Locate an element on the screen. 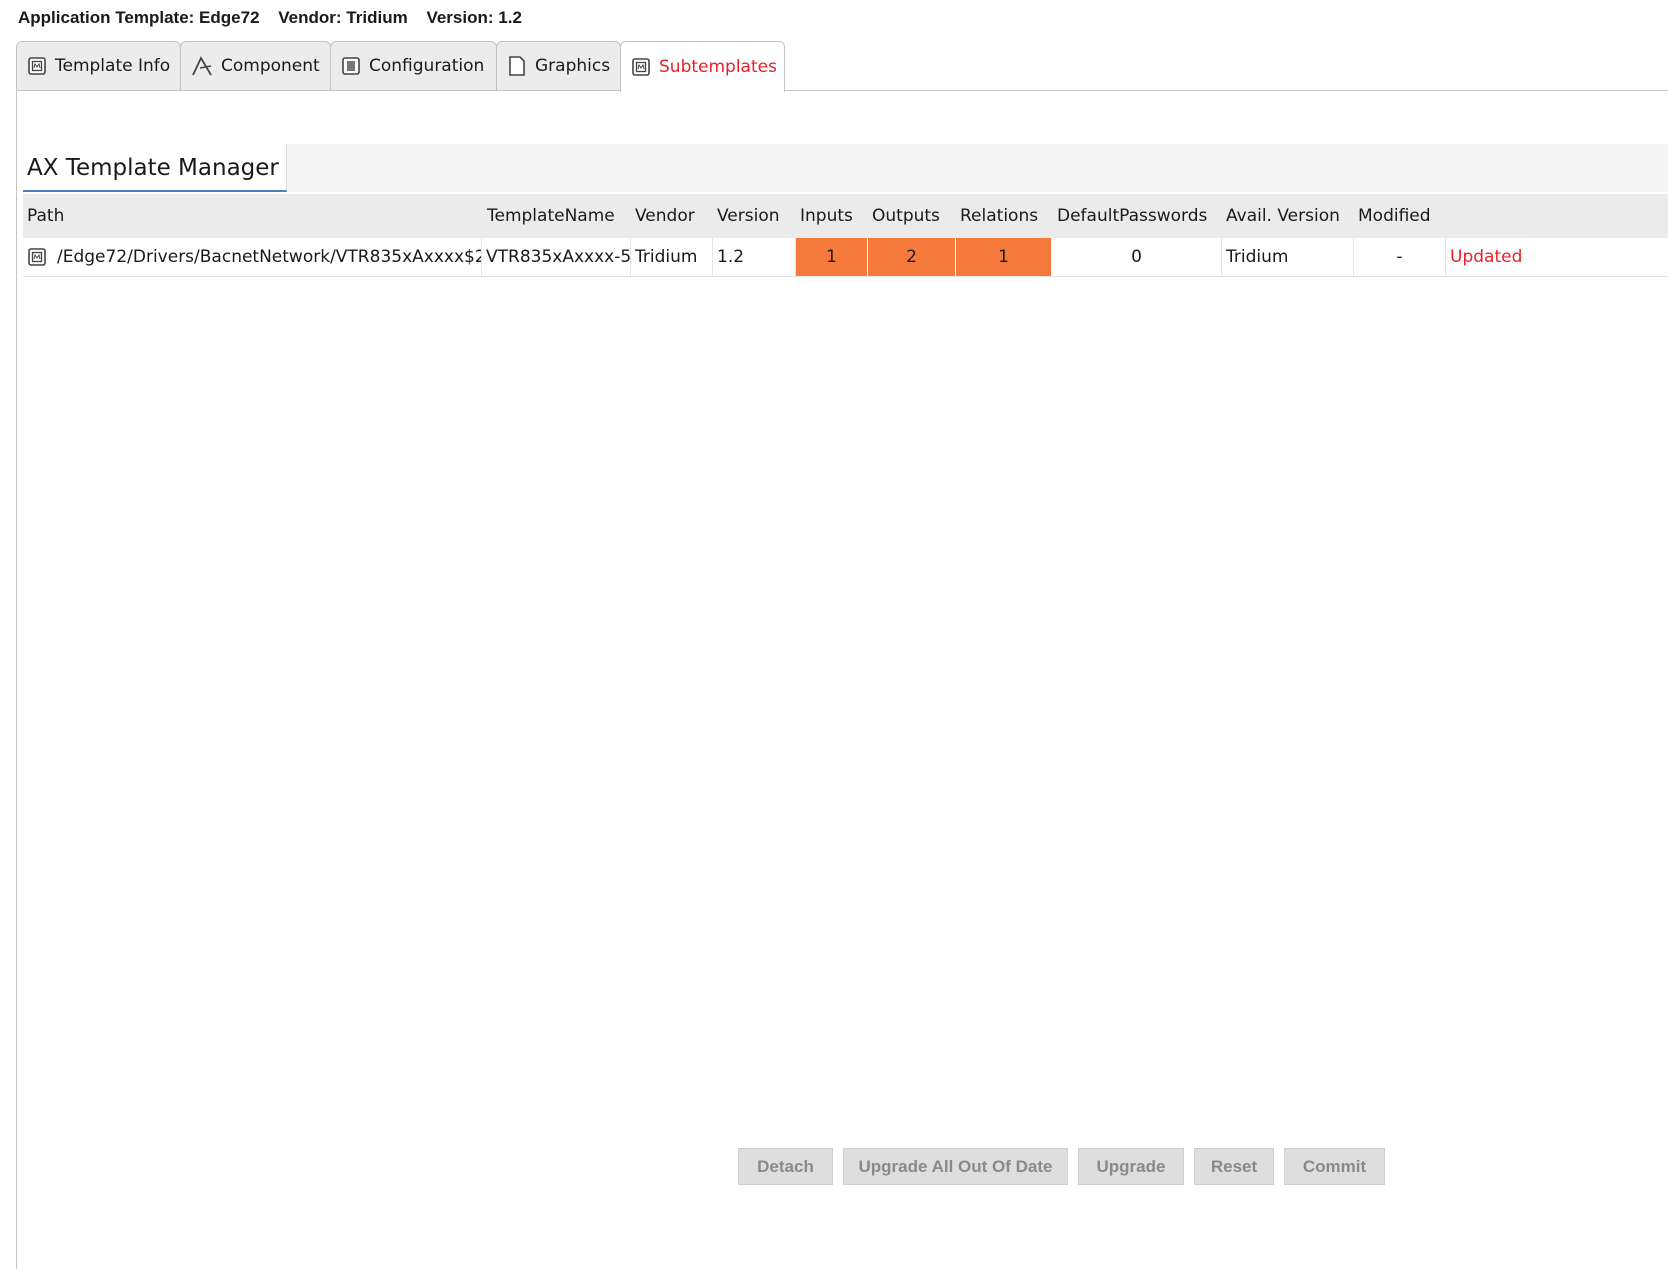 This screenshot has width=1668, height=1269. tab-label: Template Info is located at coordinates (113, 66).